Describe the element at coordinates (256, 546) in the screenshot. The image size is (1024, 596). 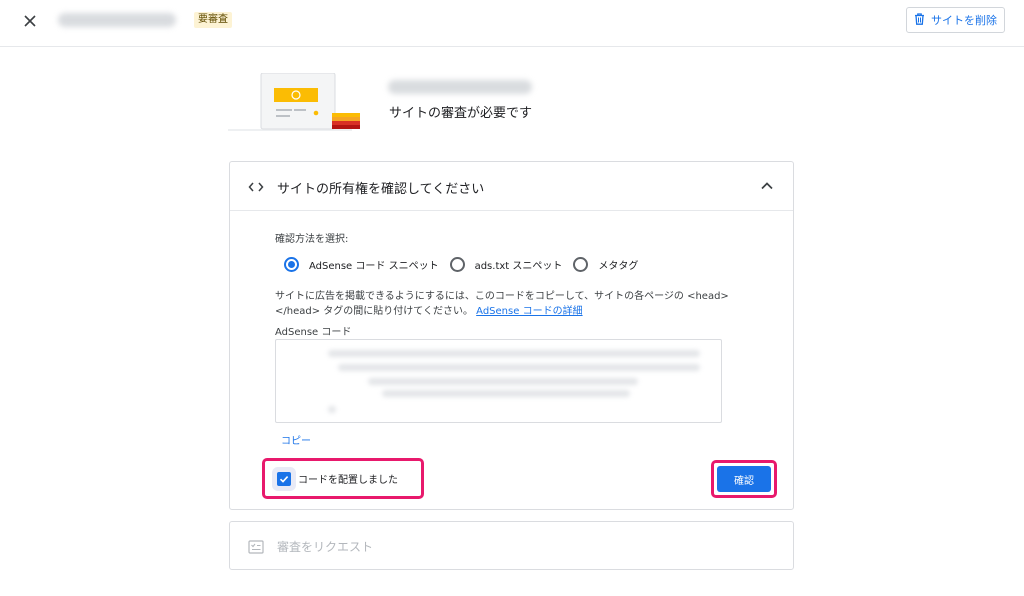
I see `checklist-icon` at that location.